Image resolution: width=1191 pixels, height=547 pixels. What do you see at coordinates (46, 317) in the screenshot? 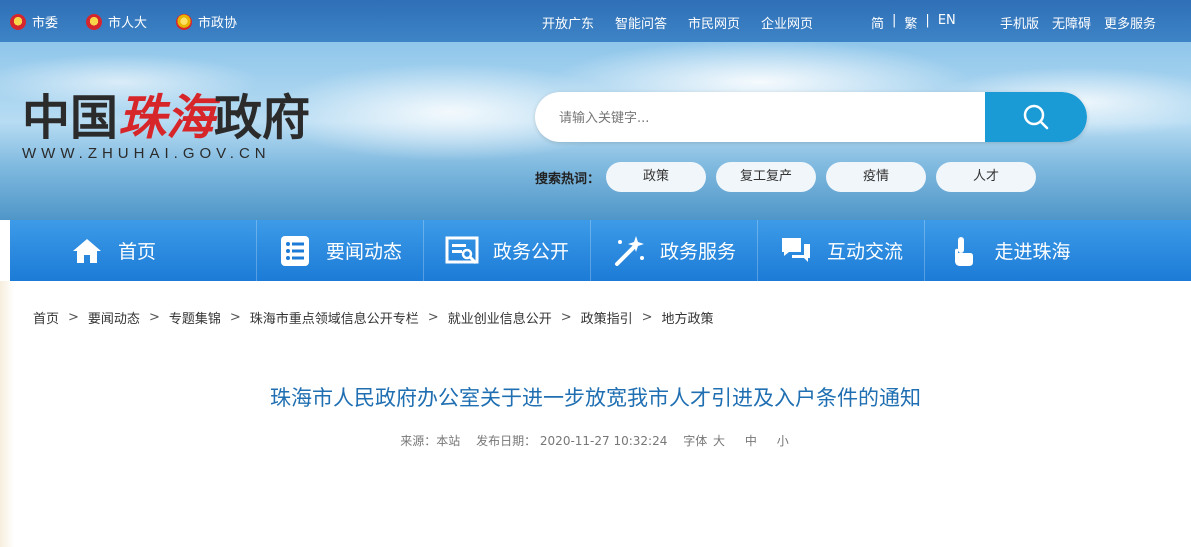
I see `breadcrumb-item-home: 首页` at bounding box center [46, 317].